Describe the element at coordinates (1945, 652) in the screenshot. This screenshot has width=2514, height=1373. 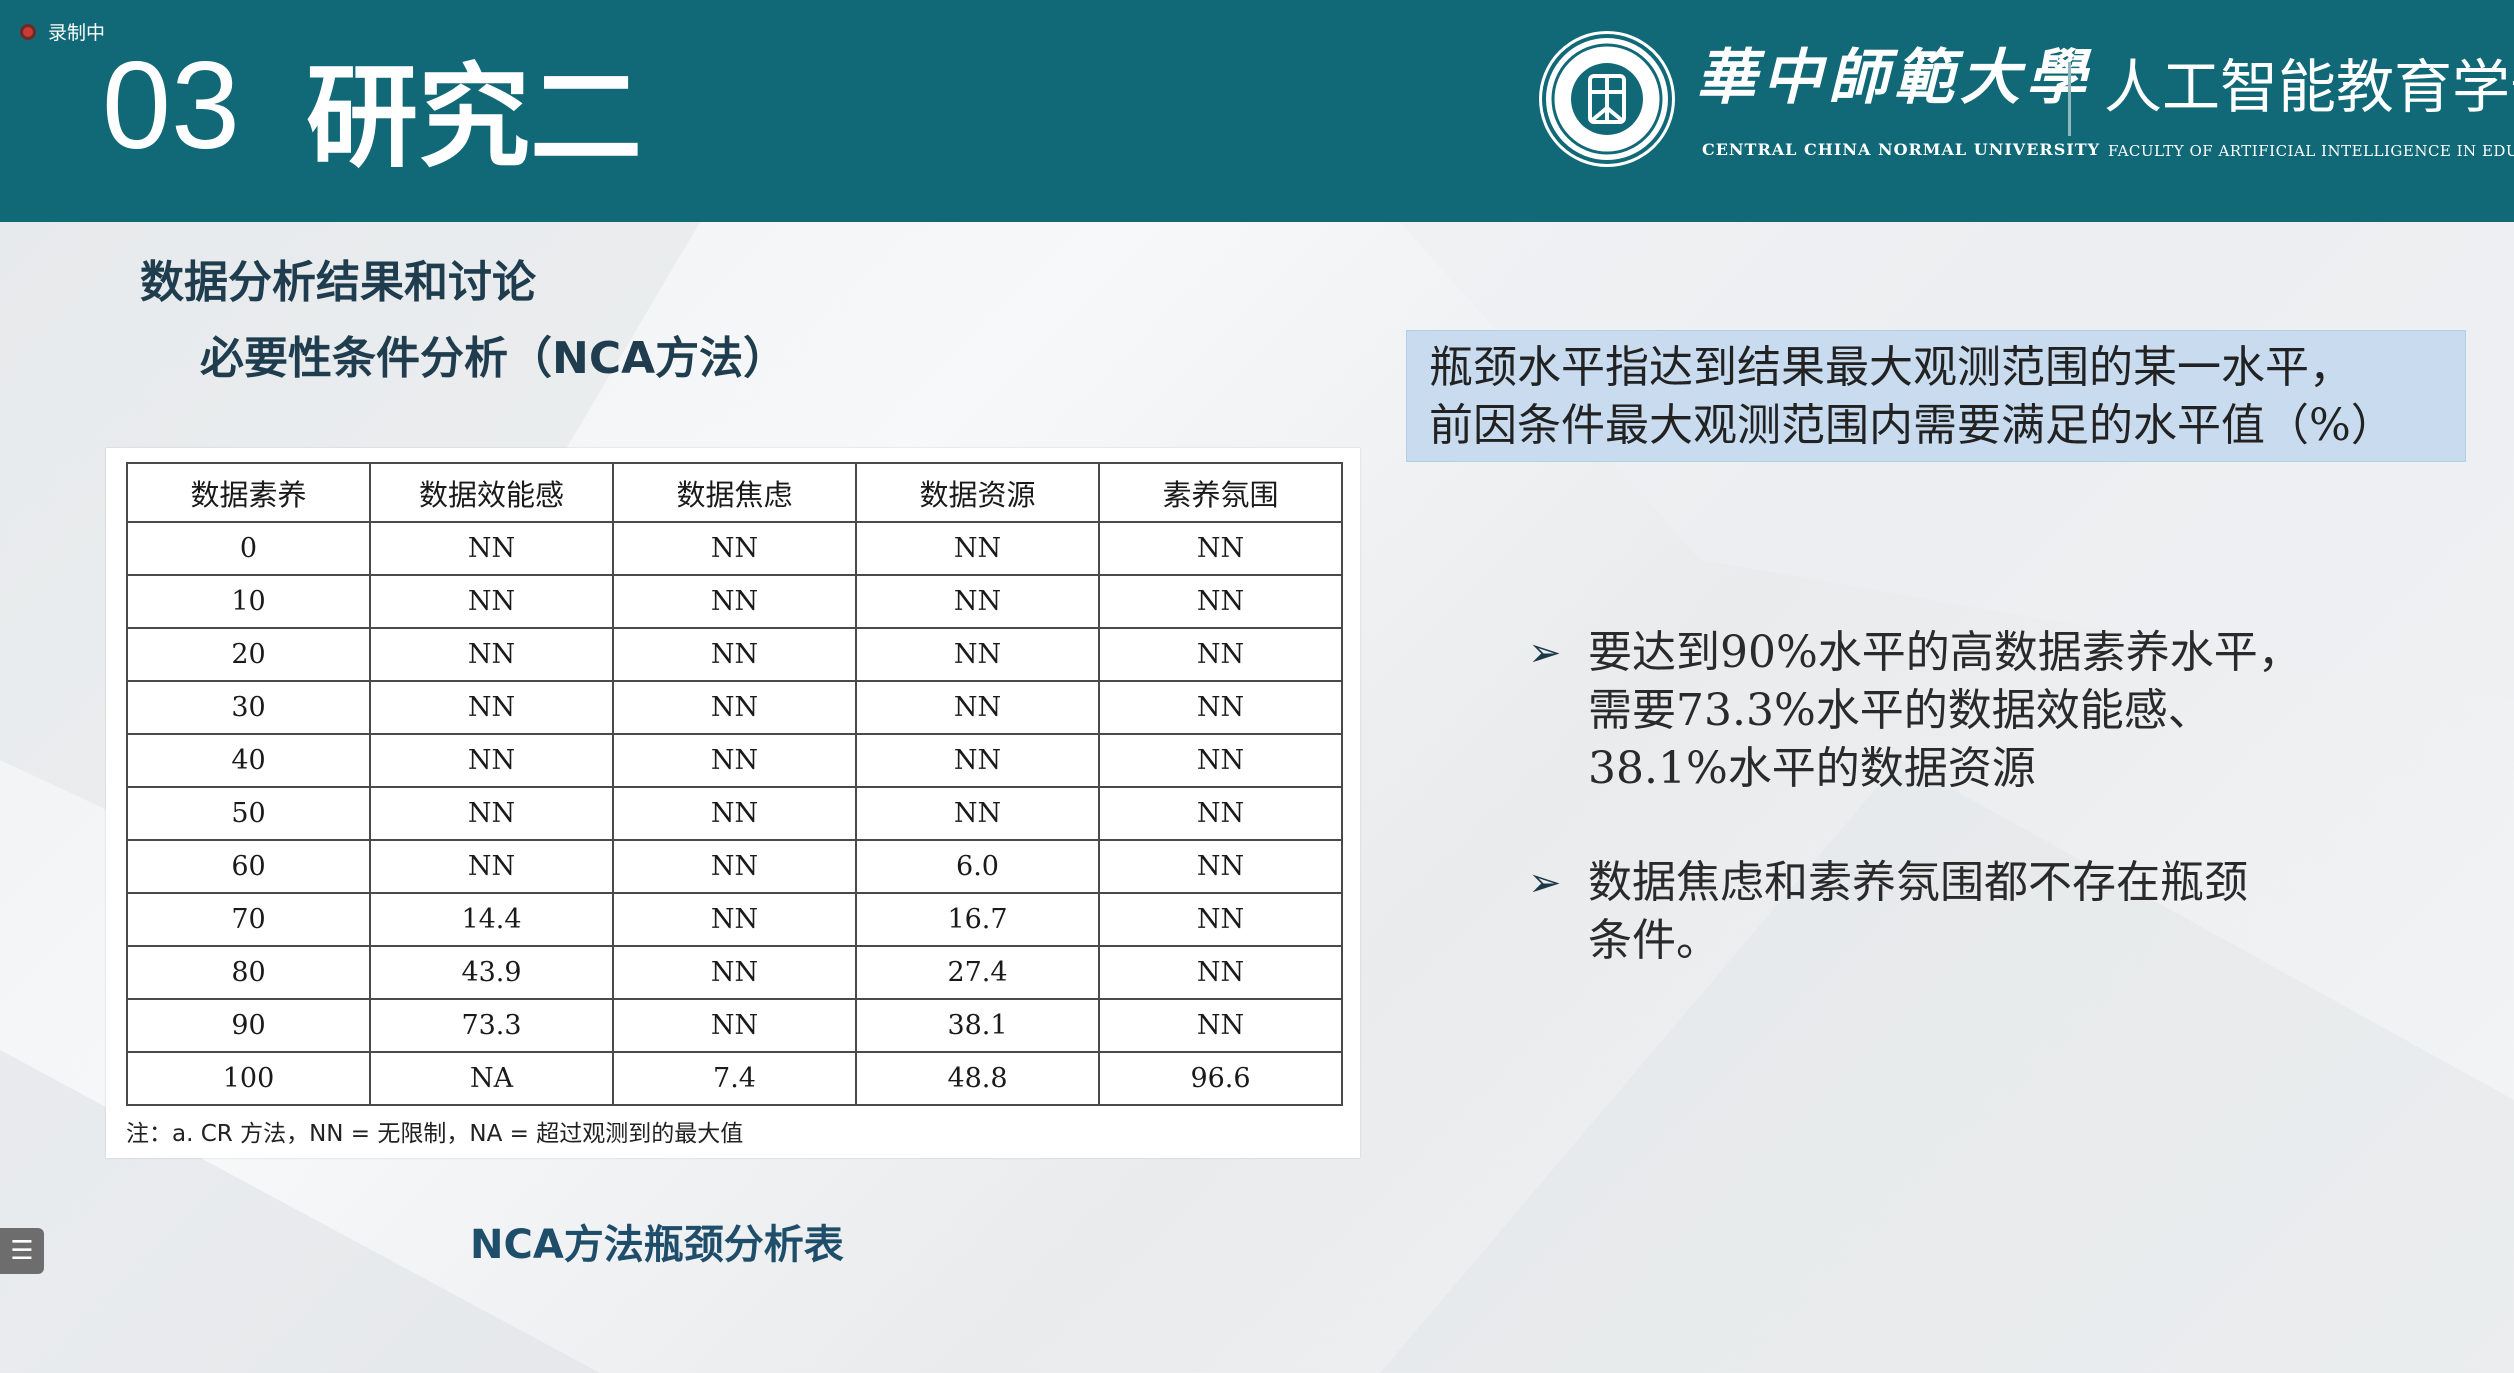
I see `bullet-line: 要达到90%水平的高数据素养水平，` at that location.